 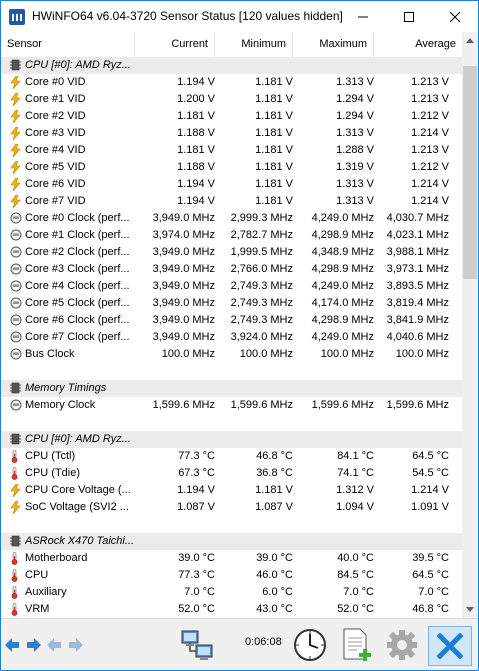 I want to click on maximize-icon, so click(x=409, y=16).